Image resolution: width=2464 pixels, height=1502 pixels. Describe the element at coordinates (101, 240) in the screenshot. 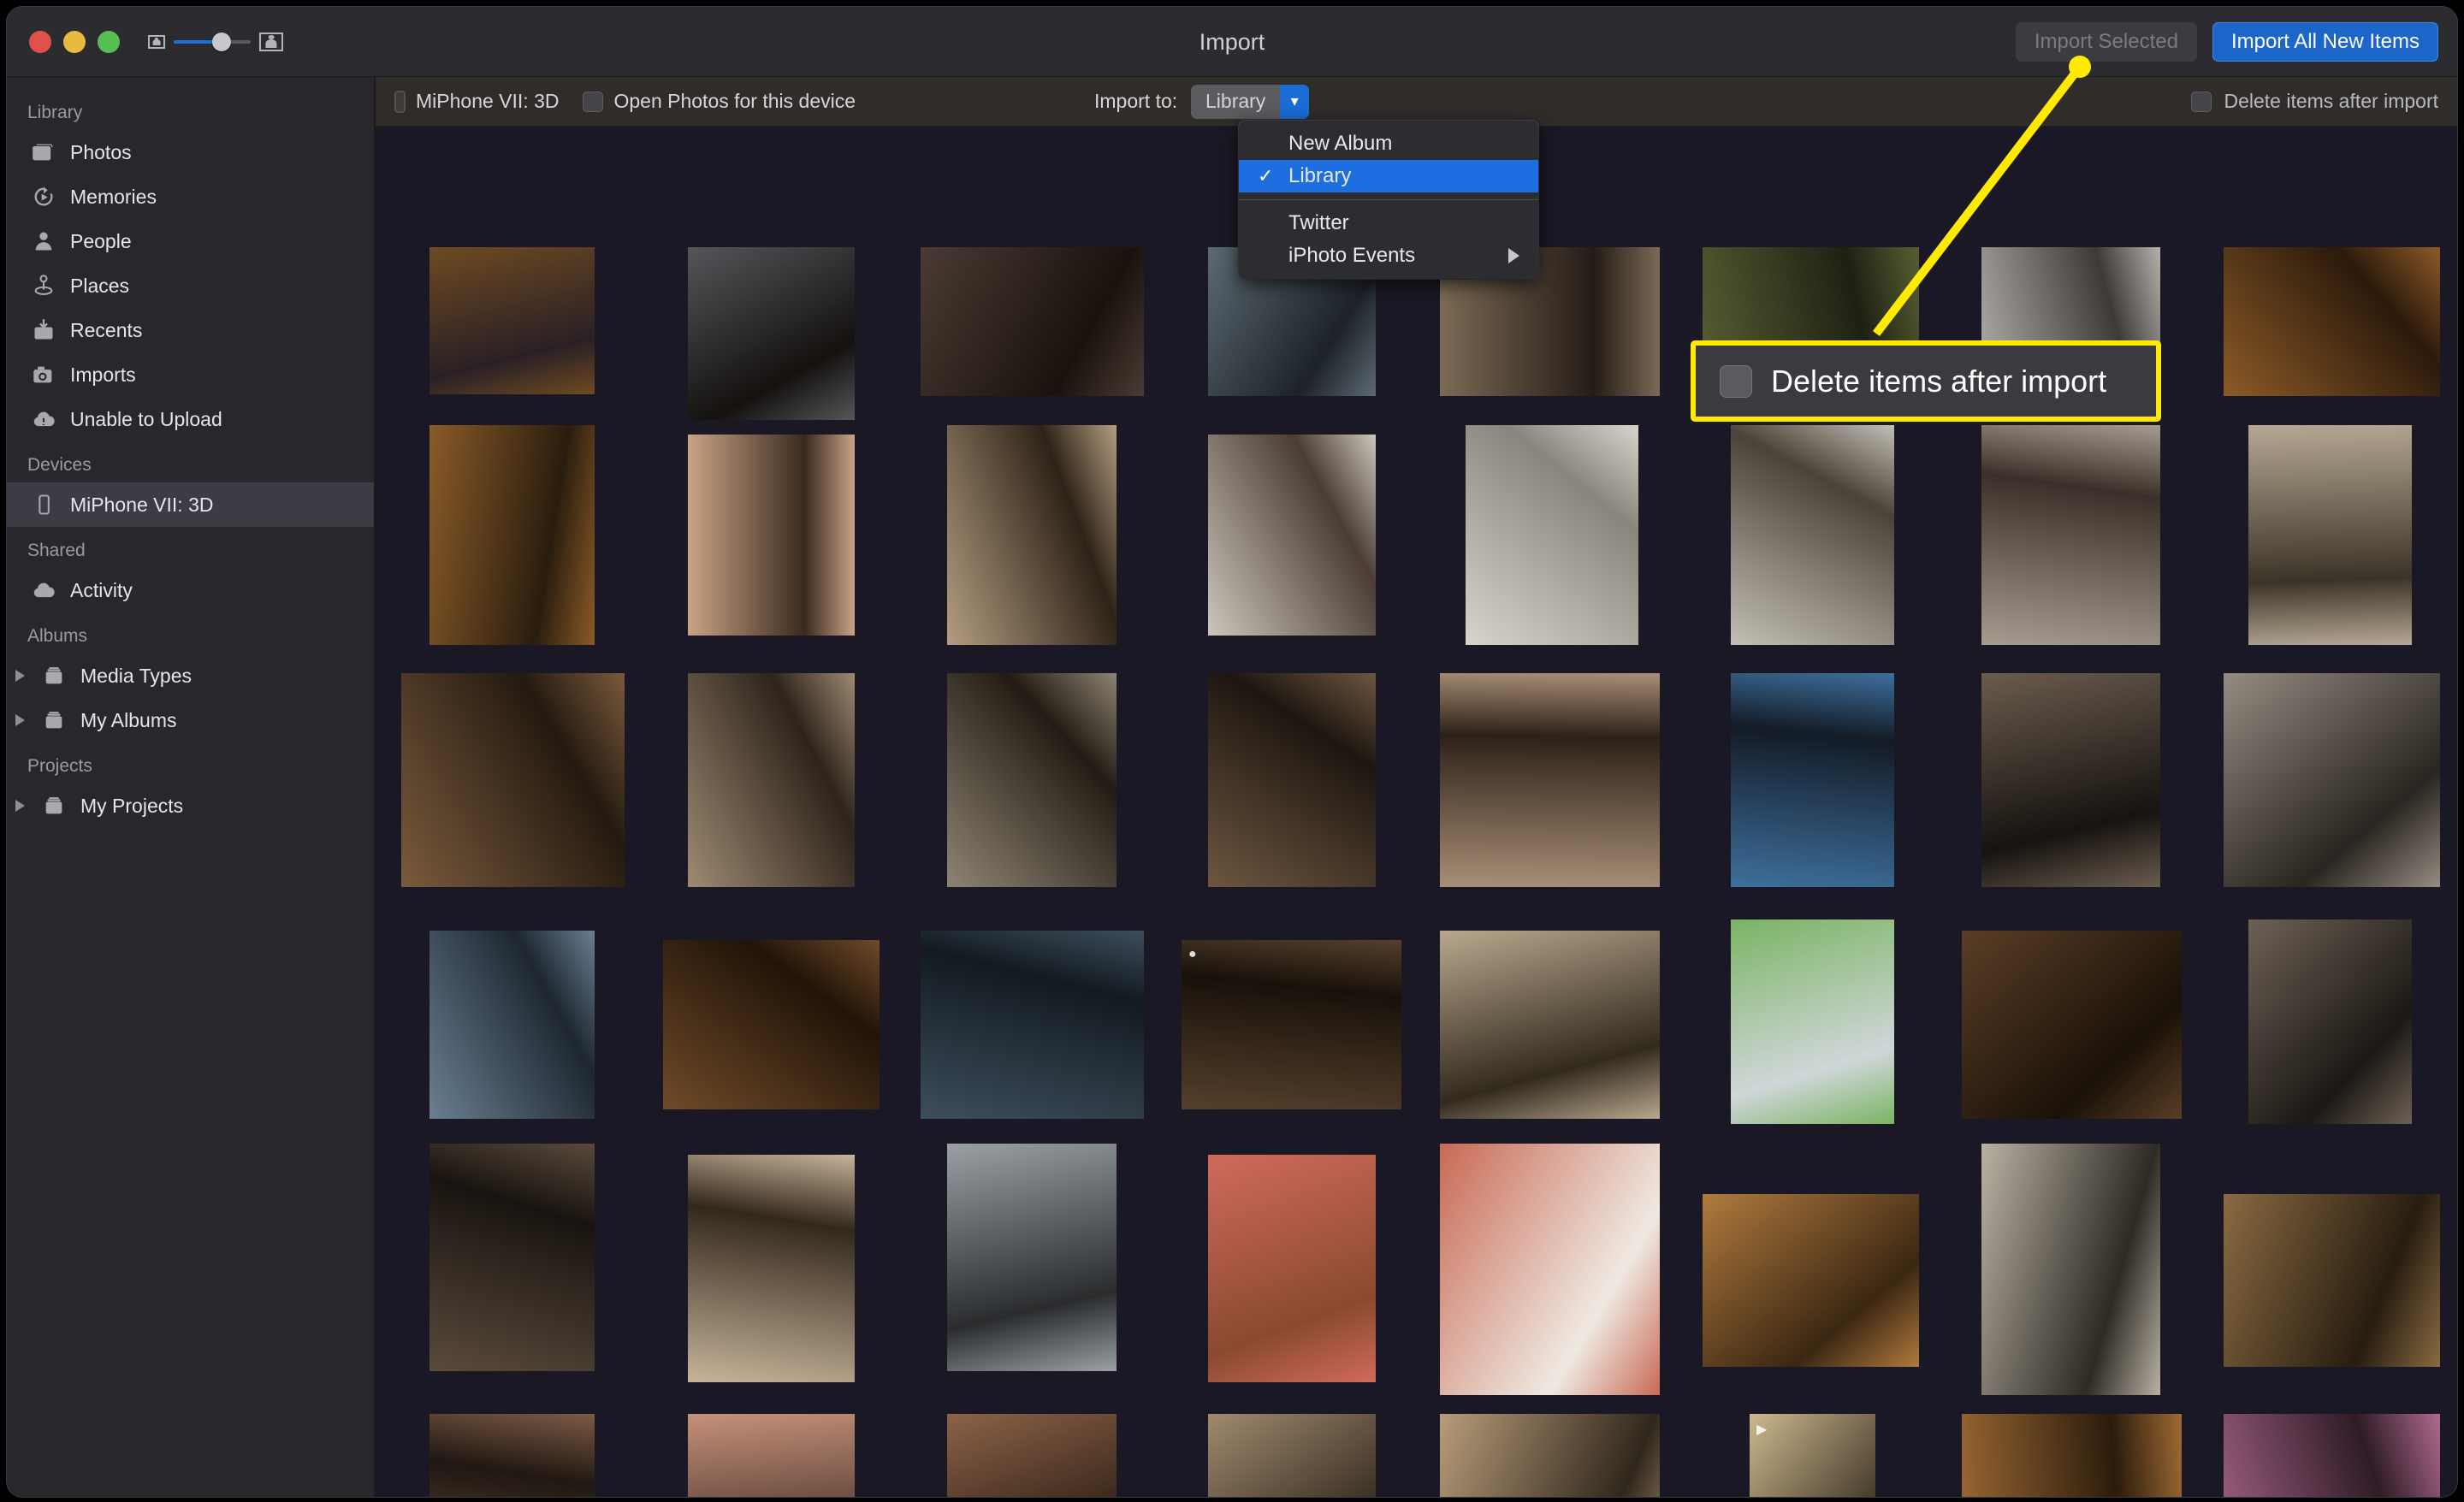

I see `sidebar-item-label: People` at that location.